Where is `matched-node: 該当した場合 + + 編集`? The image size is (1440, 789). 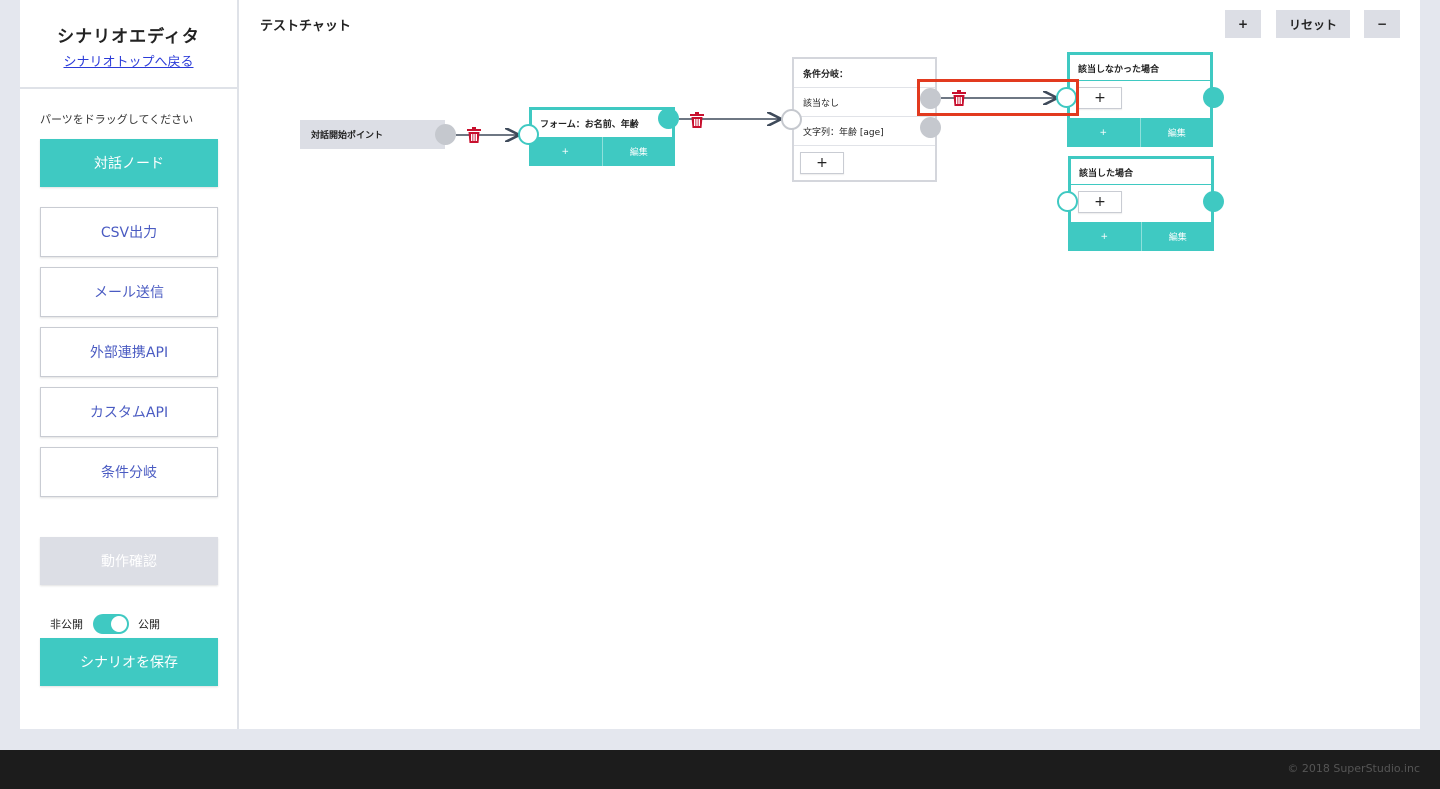 matched-node: 該当した場合 + + 編集 is located at coordinates (1141, 203).